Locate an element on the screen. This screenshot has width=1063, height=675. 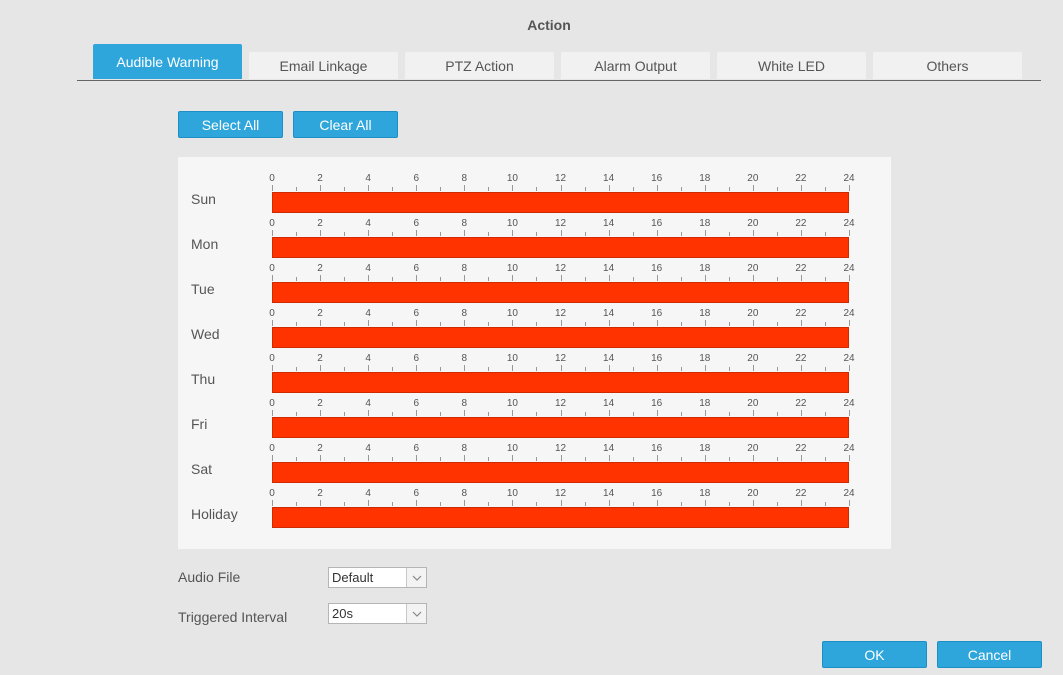
tab-audible-warning: Audible Warning is located at coordinates (167, 61).